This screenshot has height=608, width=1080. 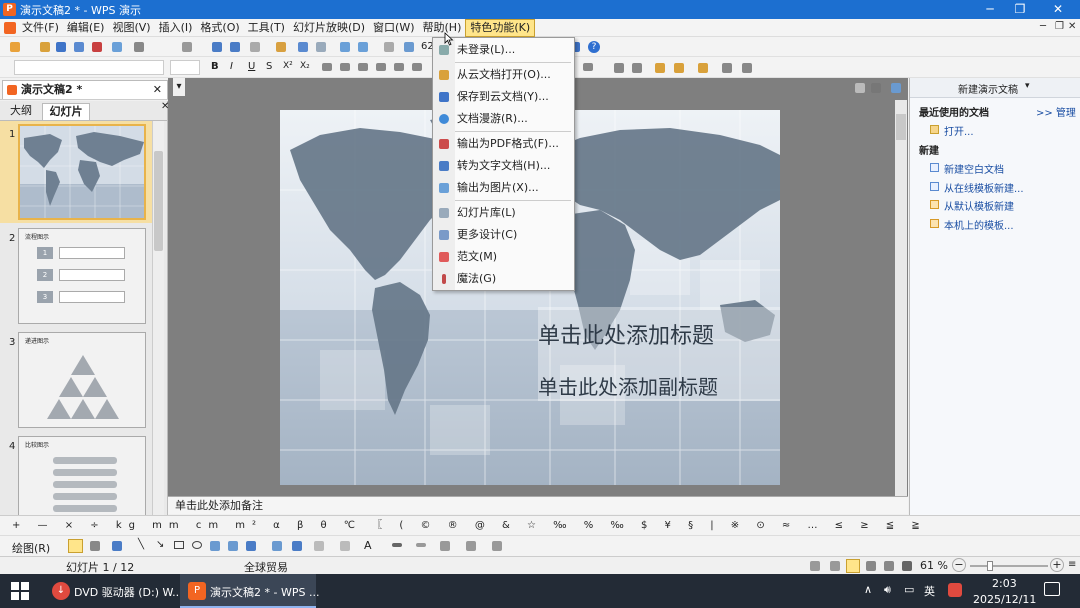 I want to click on 3d-style-icon, so click(x=497, y=546).